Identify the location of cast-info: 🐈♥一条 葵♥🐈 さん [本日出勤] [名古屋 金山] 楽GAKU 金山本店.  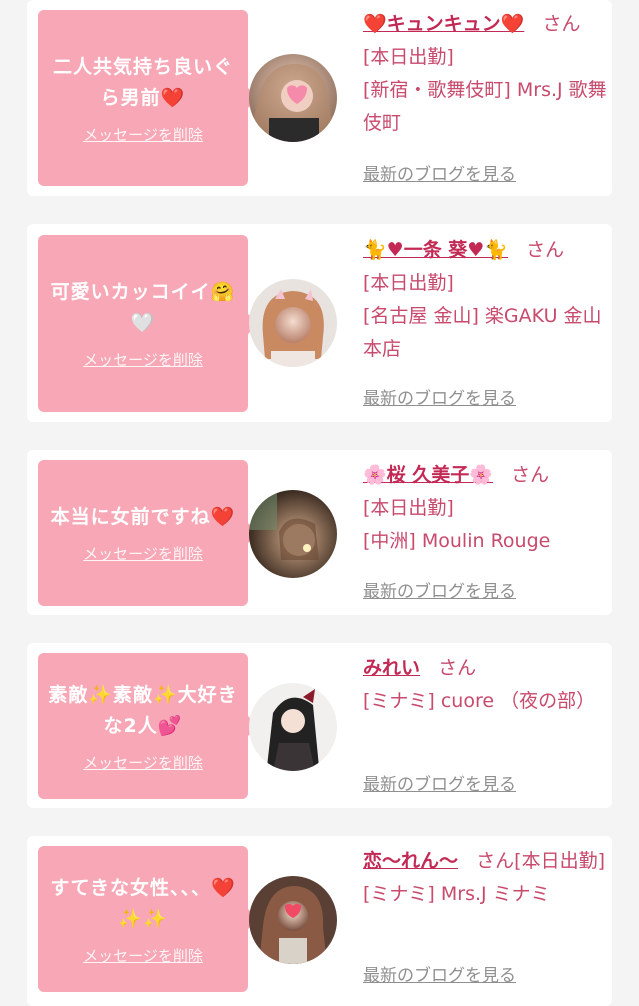
(486, 300).